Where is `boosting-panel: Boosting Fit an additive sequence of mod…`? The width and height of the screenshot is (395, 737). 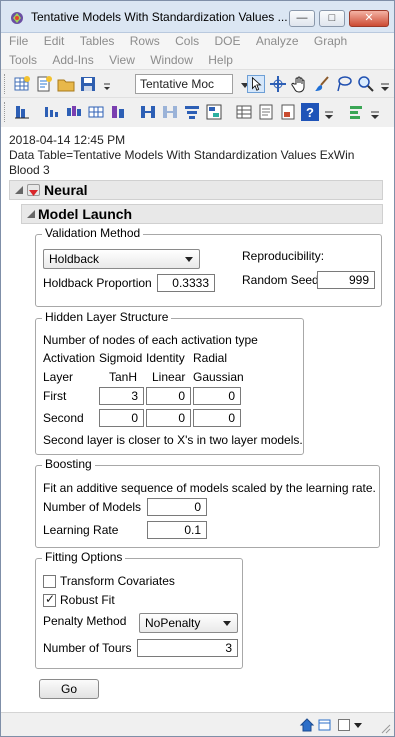
boosting-panel: Boosting Fit an additive sequence of mod… is located at coordinates (207, 502).